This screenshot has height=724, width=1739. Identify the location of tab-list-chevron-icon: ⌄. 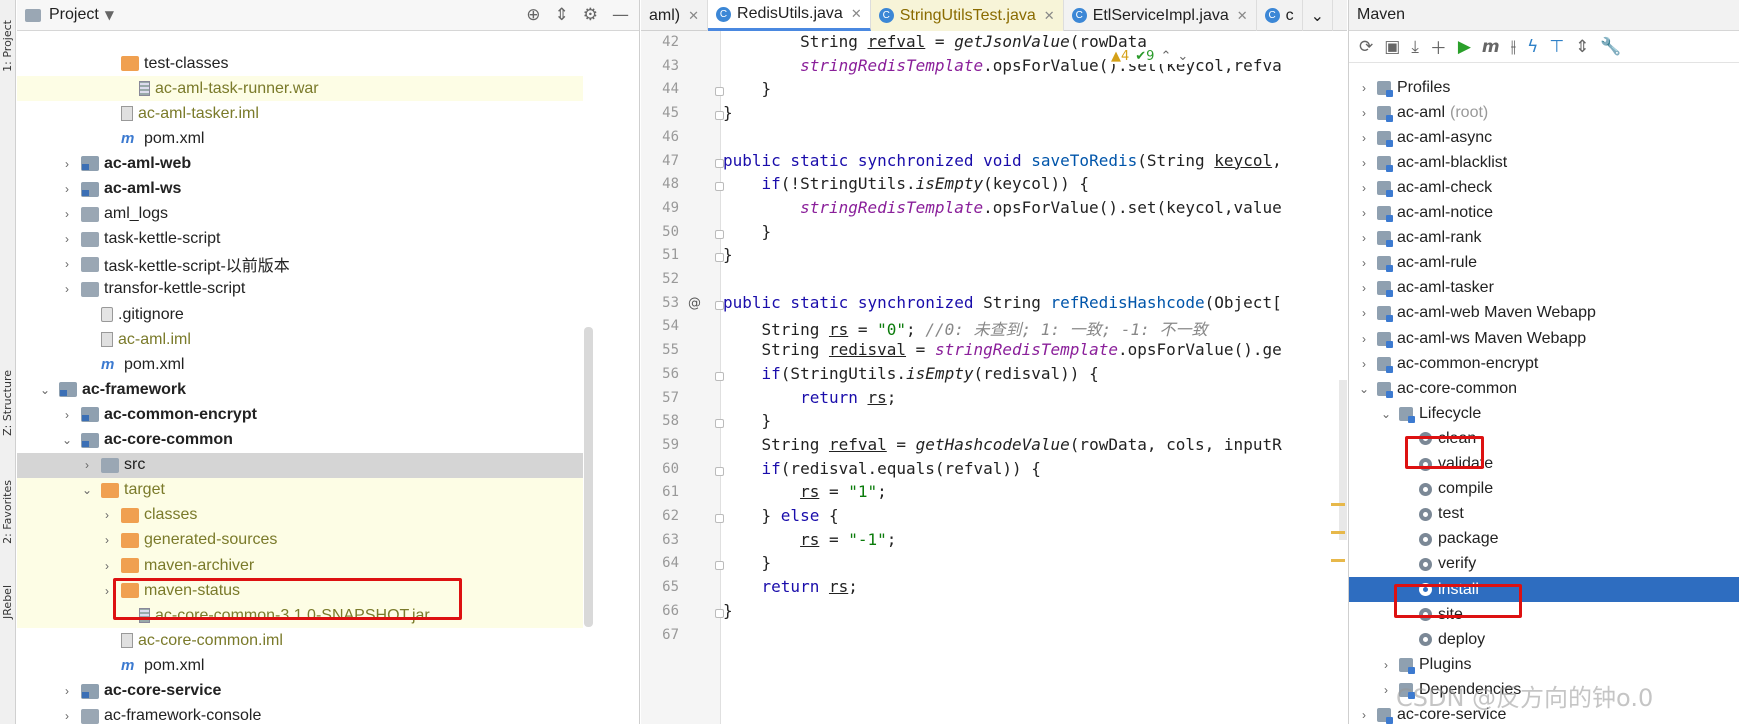
(1318, 15).